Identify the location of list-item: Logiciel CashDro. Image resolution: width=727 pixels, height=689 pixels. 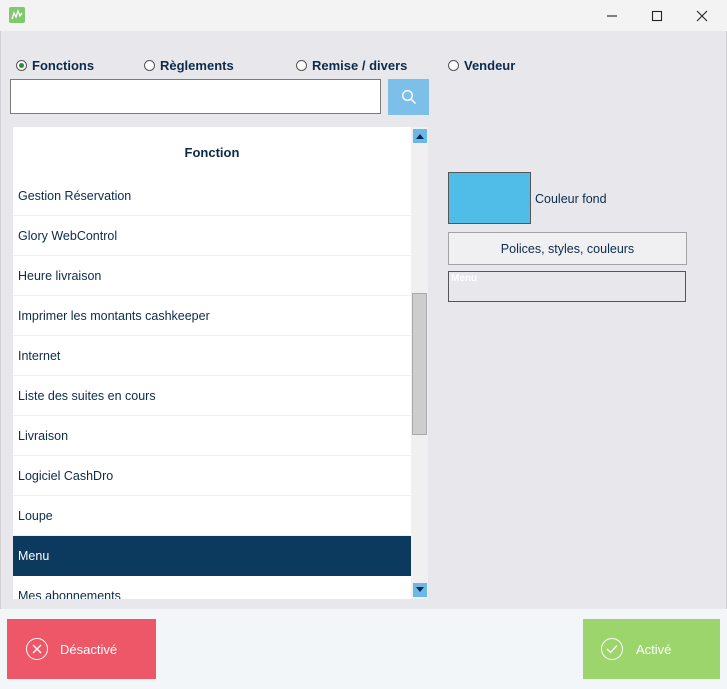
(212, 476).